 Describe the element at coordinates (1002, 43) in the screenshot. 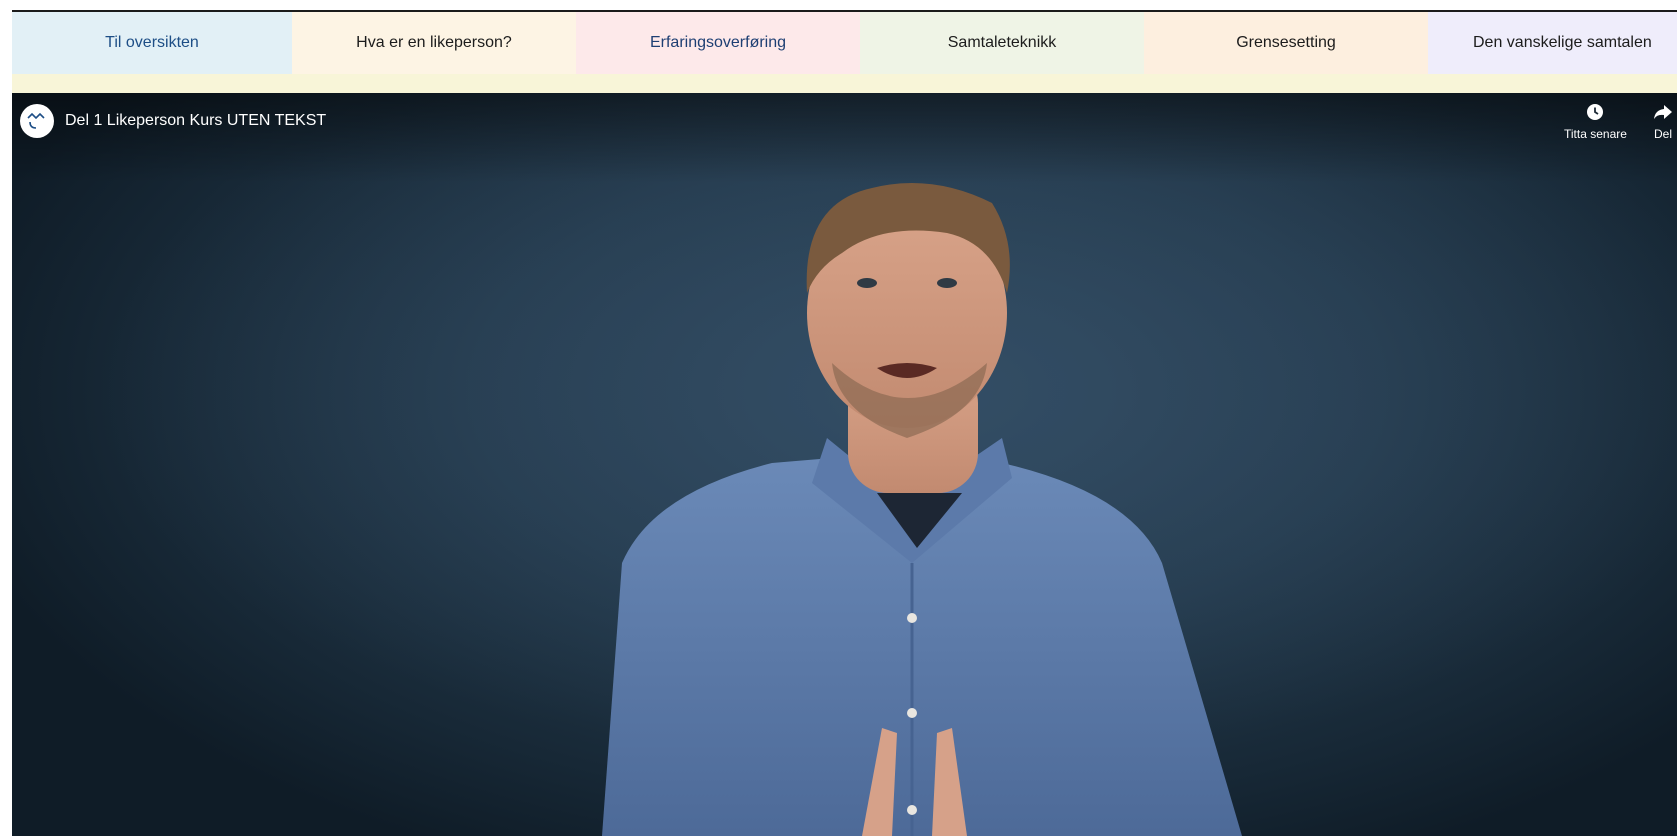

I see `tab-samtaleteknikk: Samtaleteknikk` at that location.